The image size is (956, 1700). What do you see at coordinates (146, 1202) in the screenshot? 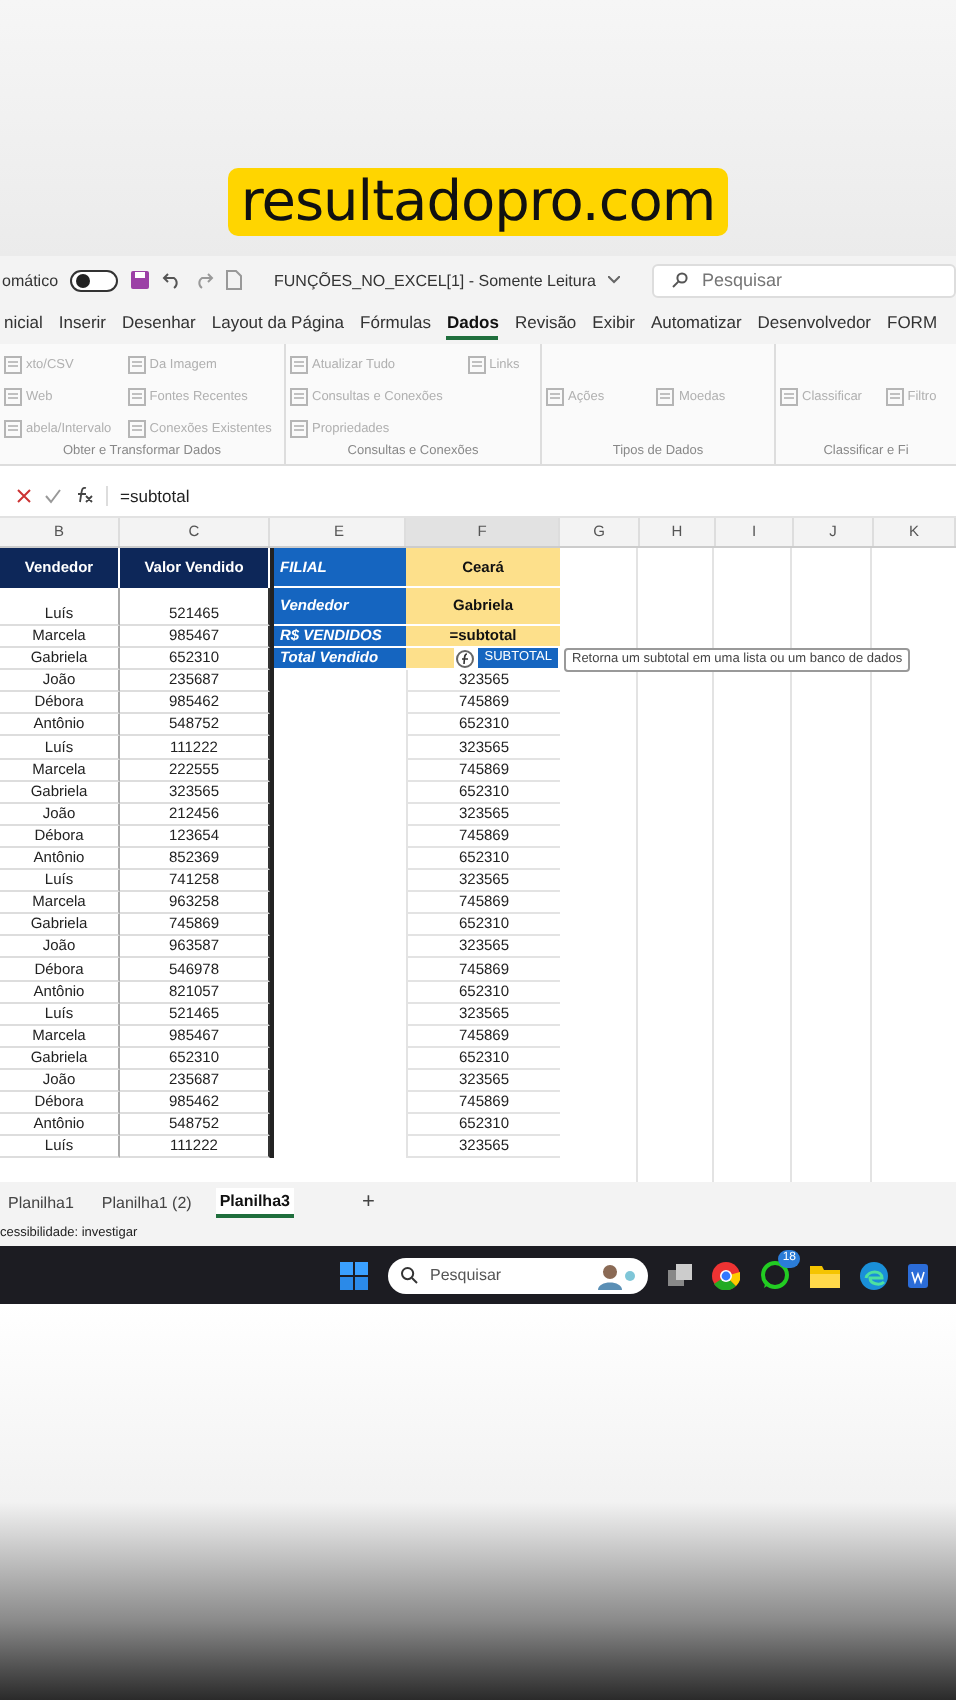
I see `sheet-tab: Planilha1 (2)` at bounding box center [146, 1202].